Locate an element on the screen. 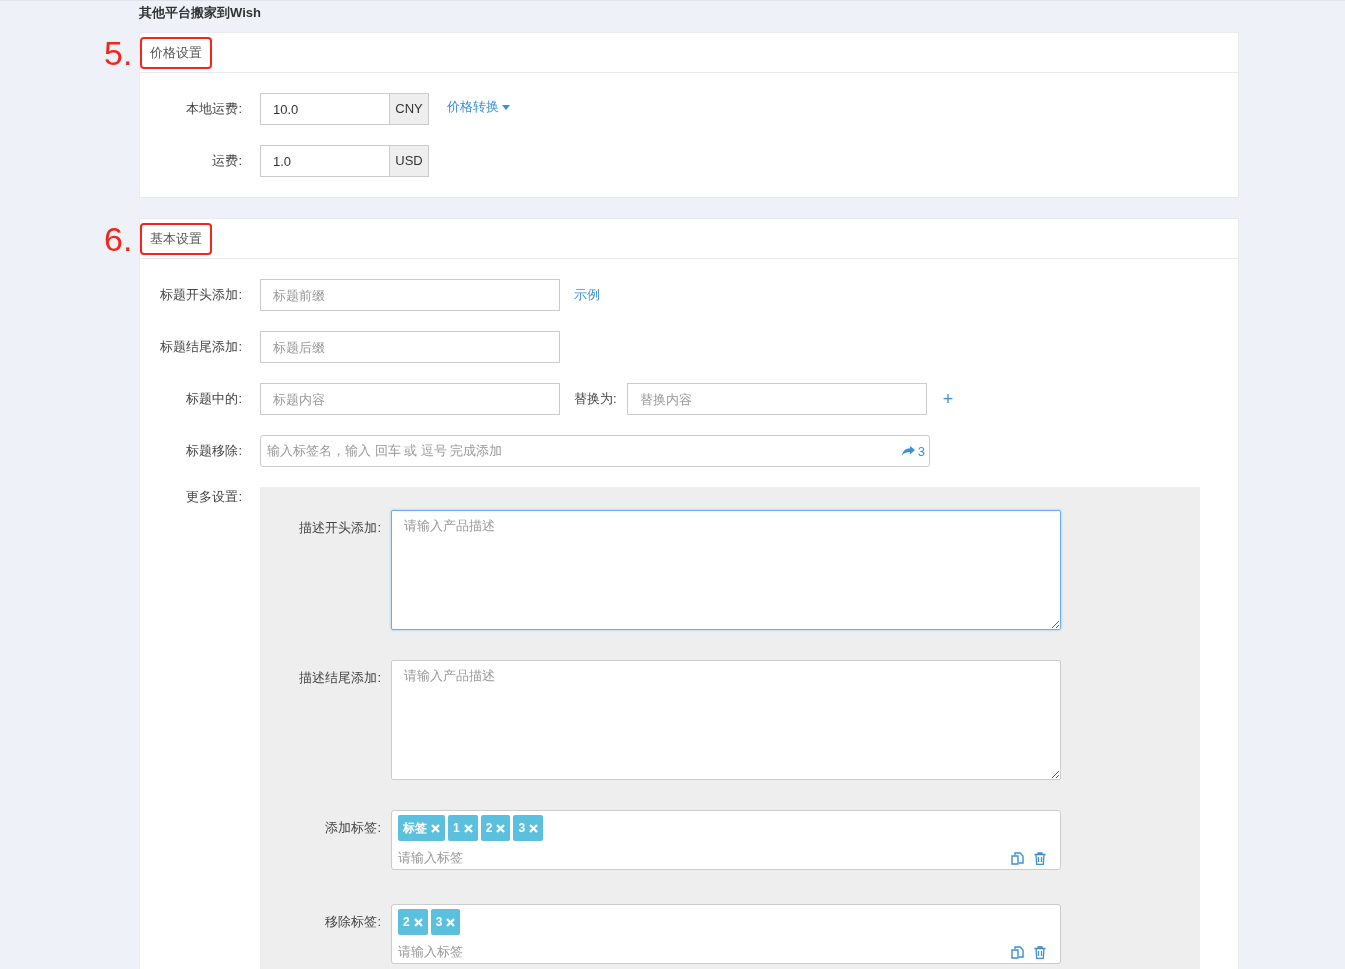 The image size is (1345, 969). field-label: 移除标签: is located at coordinates (353, 922).